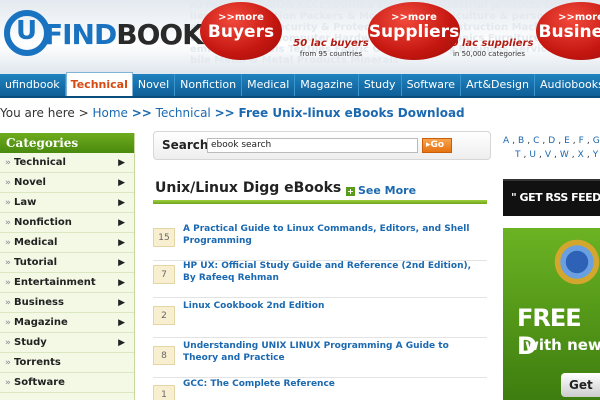 The height and width of the screenshot is (400, 600). Describe the element at coordinates (124, 34) in the screenshot. I see `logo-text: FINDBOOK` at that location.